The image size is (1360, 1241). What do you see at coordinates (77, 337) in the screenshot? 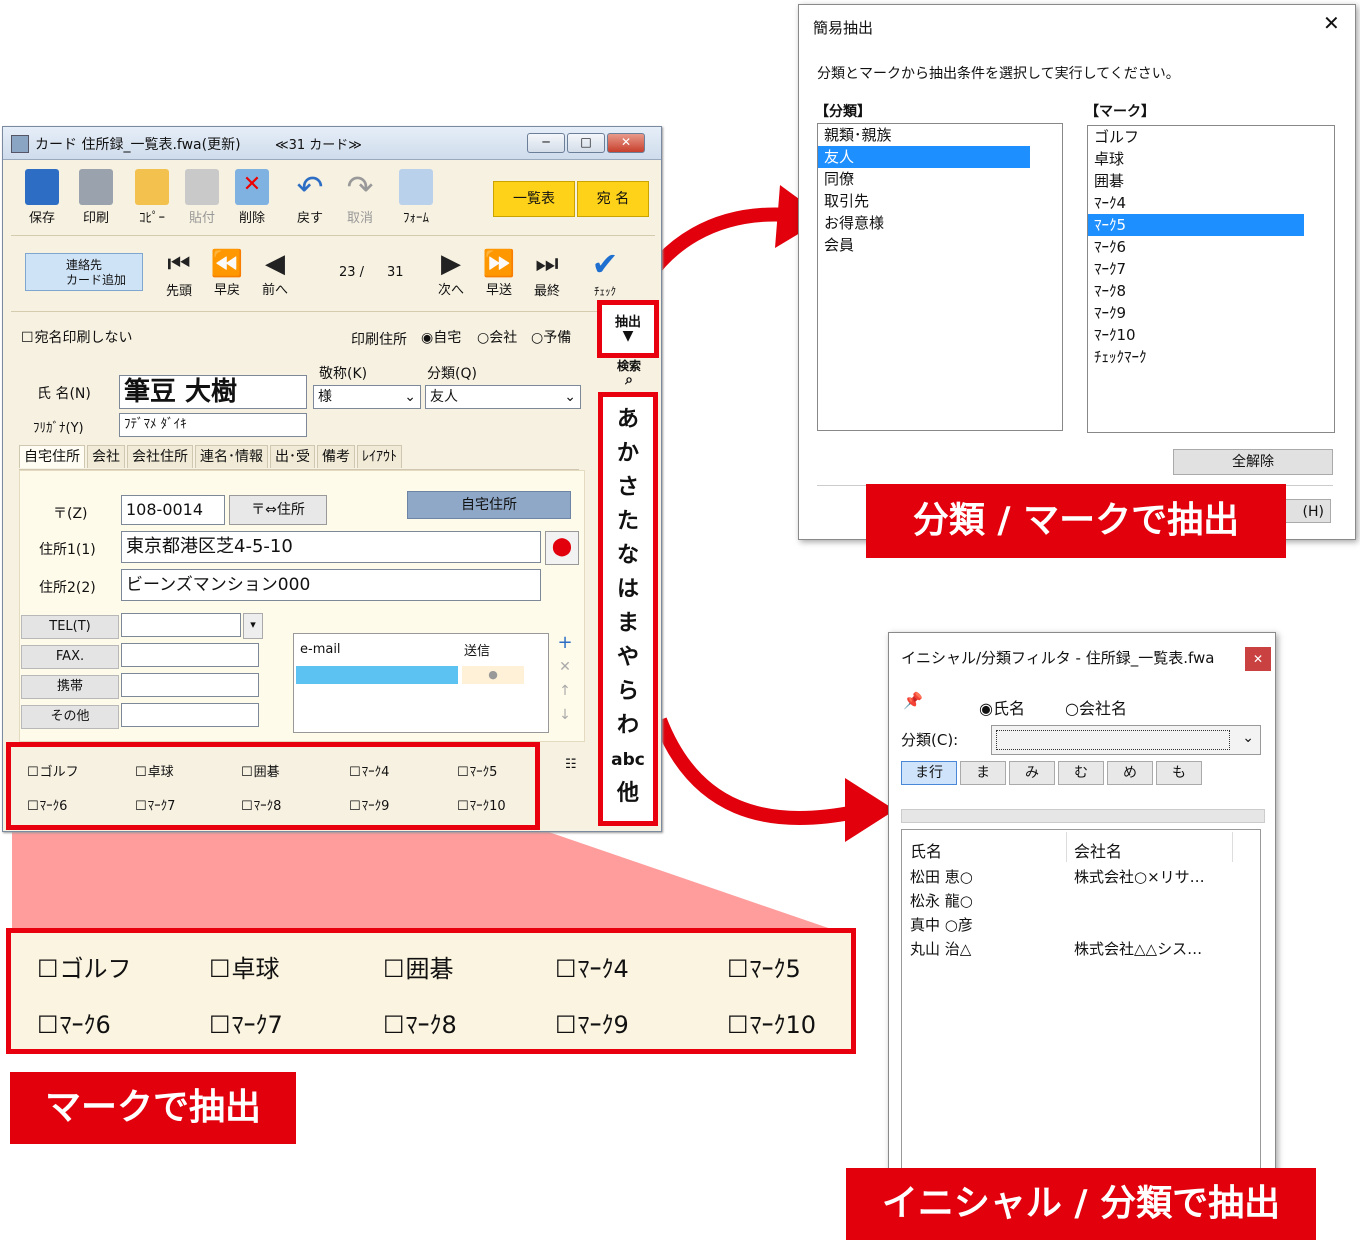
I see `no-print-checkbox: 宛名印刷しない` at bounding box center [77, 337].